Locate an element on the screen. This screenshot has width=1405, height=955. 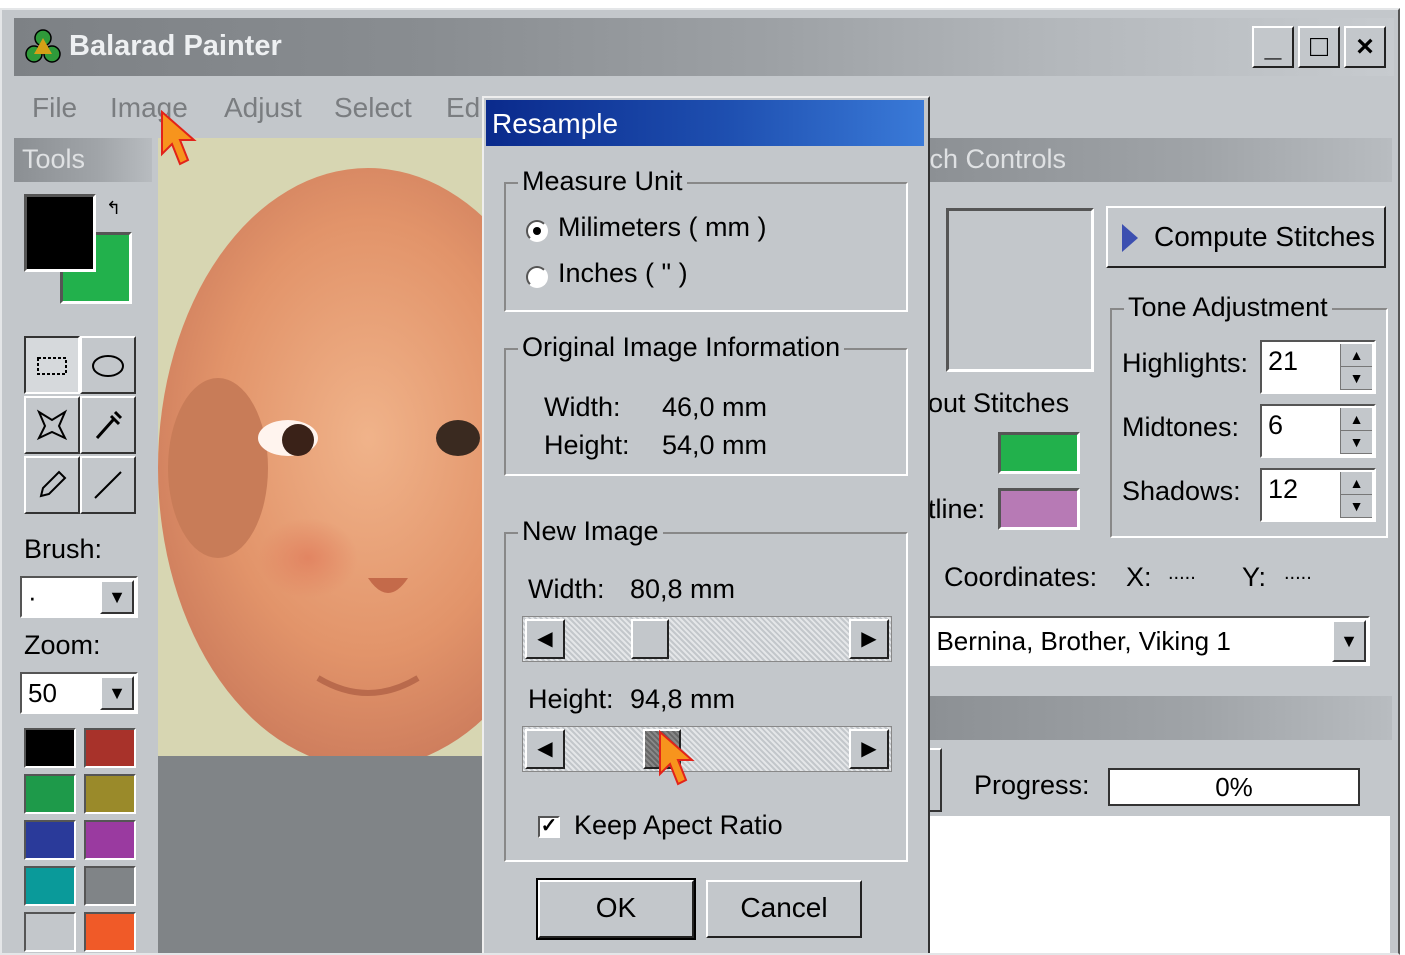
menu-file: File is located at coordinates (54, 108).